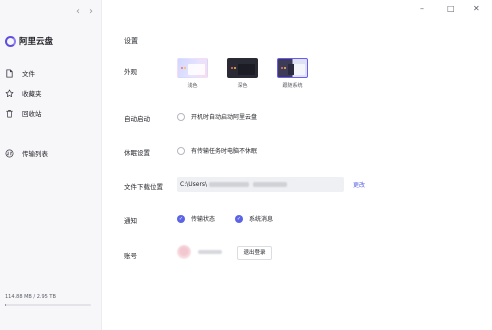 The width and height of the screenshot is (492, 330). Describe the element at coordinates (224, 117) in the screenshot. I see `autostart-option-text: 开机时自动启动阿里云盘` at that location.